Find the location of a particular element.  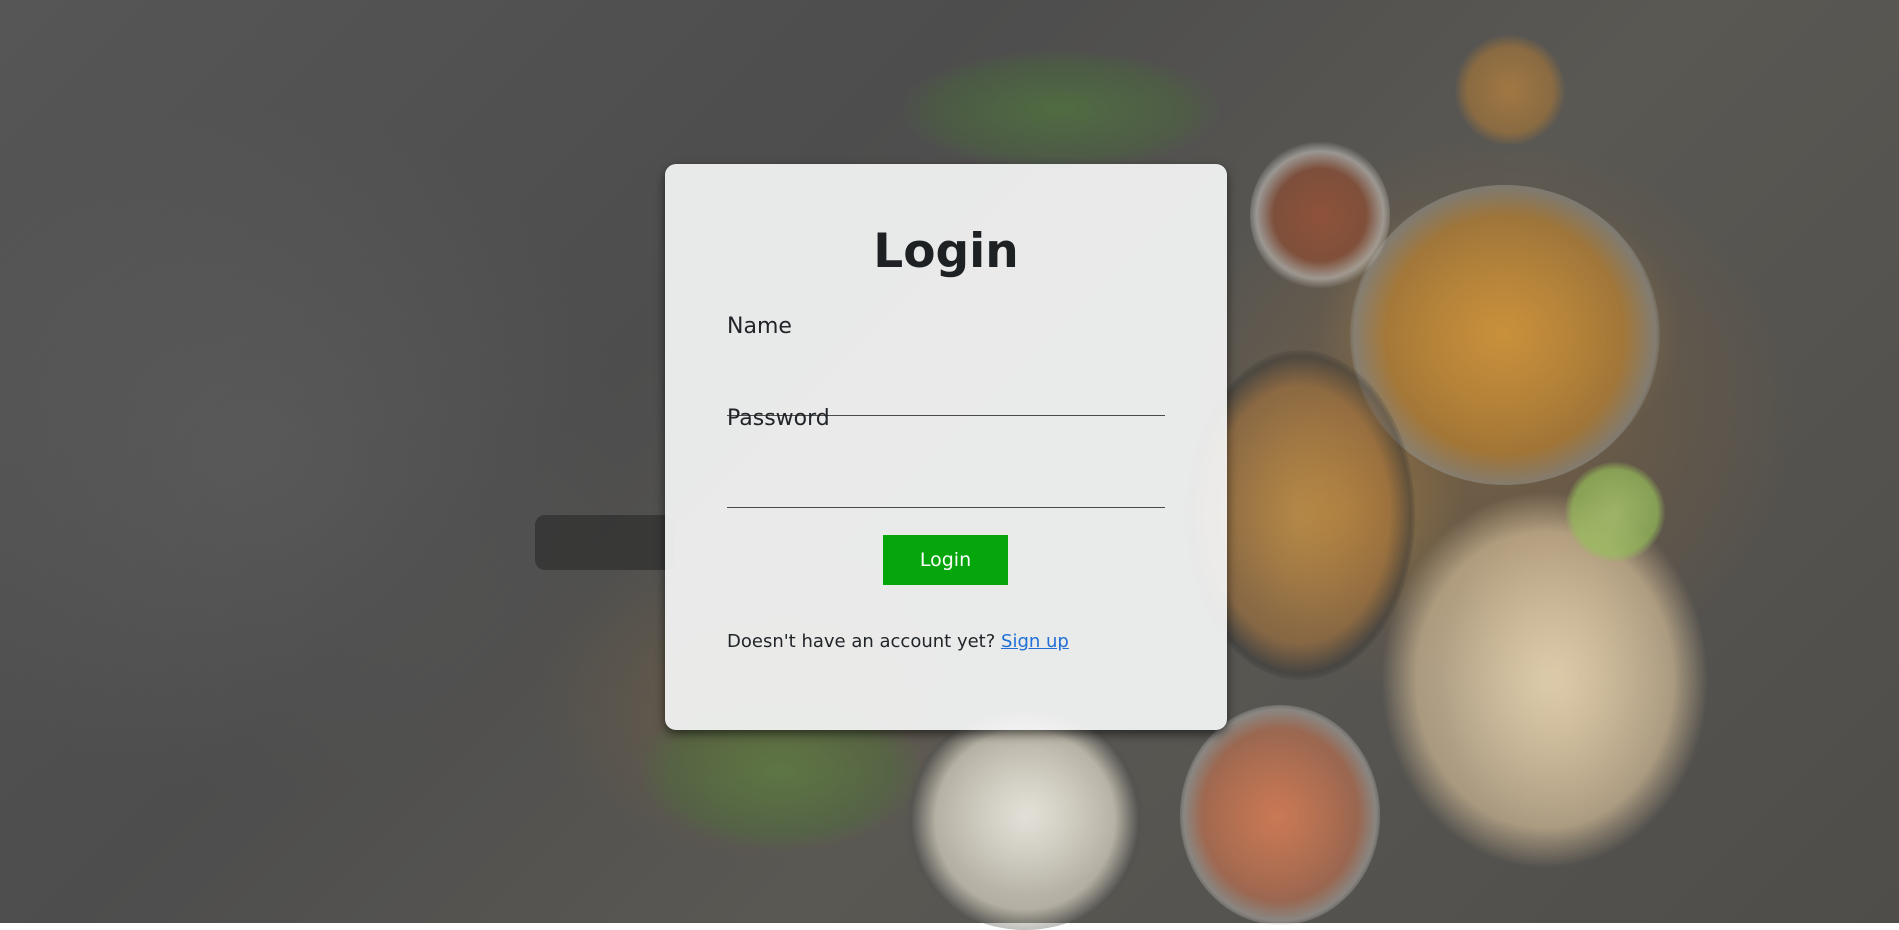

password-label: Password is located at coordinates (778, 418).